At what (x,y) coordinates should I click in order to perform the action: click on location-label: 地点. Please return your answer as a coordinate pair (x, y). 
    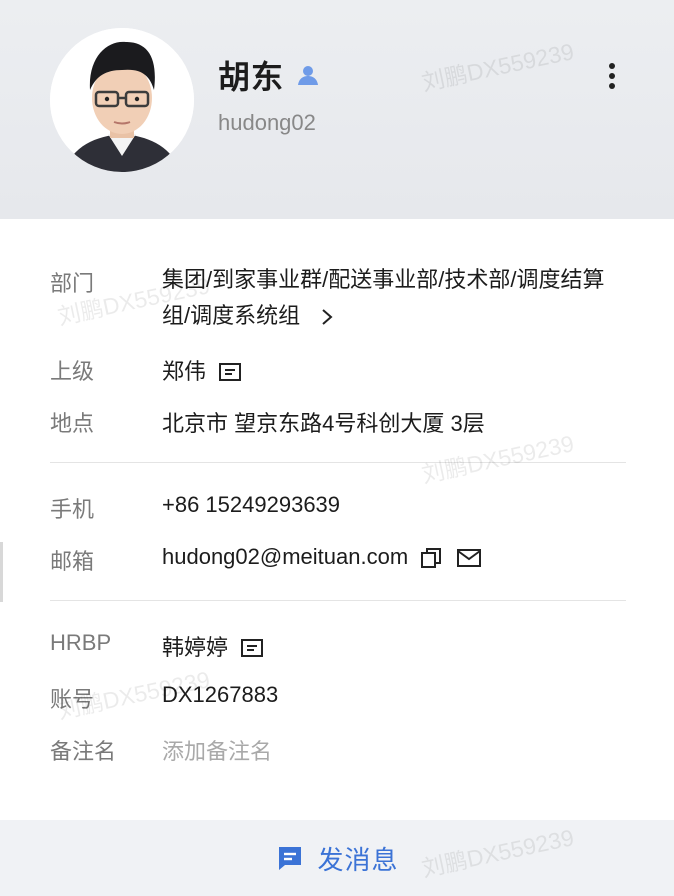
    Looking at the image, I should click on (72, 423).